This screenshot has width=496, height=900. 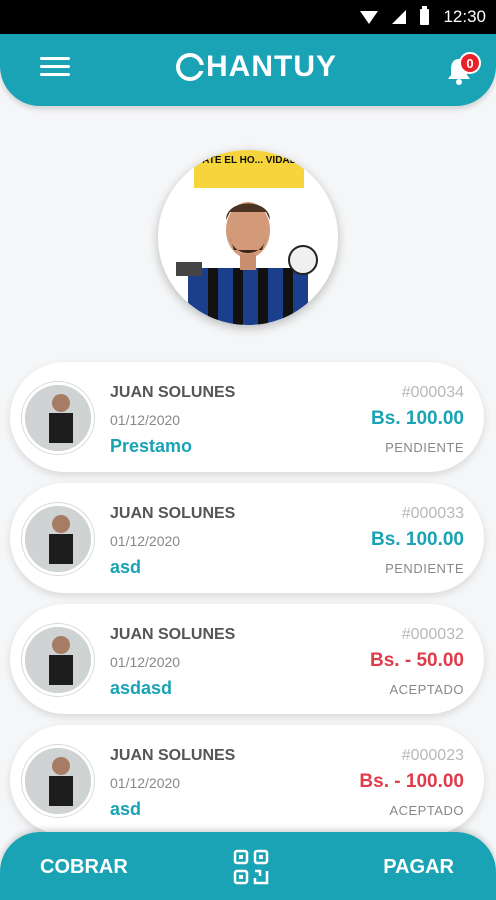 What do you see at coordinates (151, 446) in the screenshot?
I see `transaction-concept: Prestamo` at bounding box center [151, 446].